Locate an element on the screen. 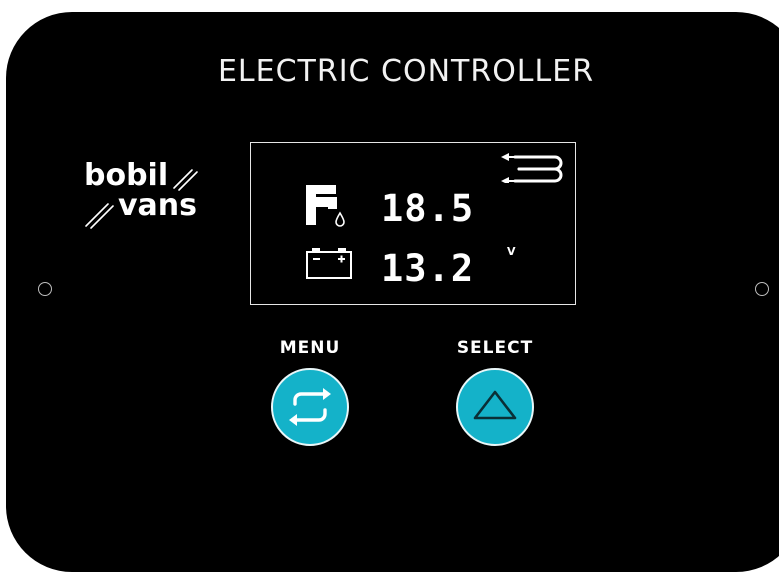 This screenshot has height=572, width=779. cycle-icon is located at coordinates (310, 407).